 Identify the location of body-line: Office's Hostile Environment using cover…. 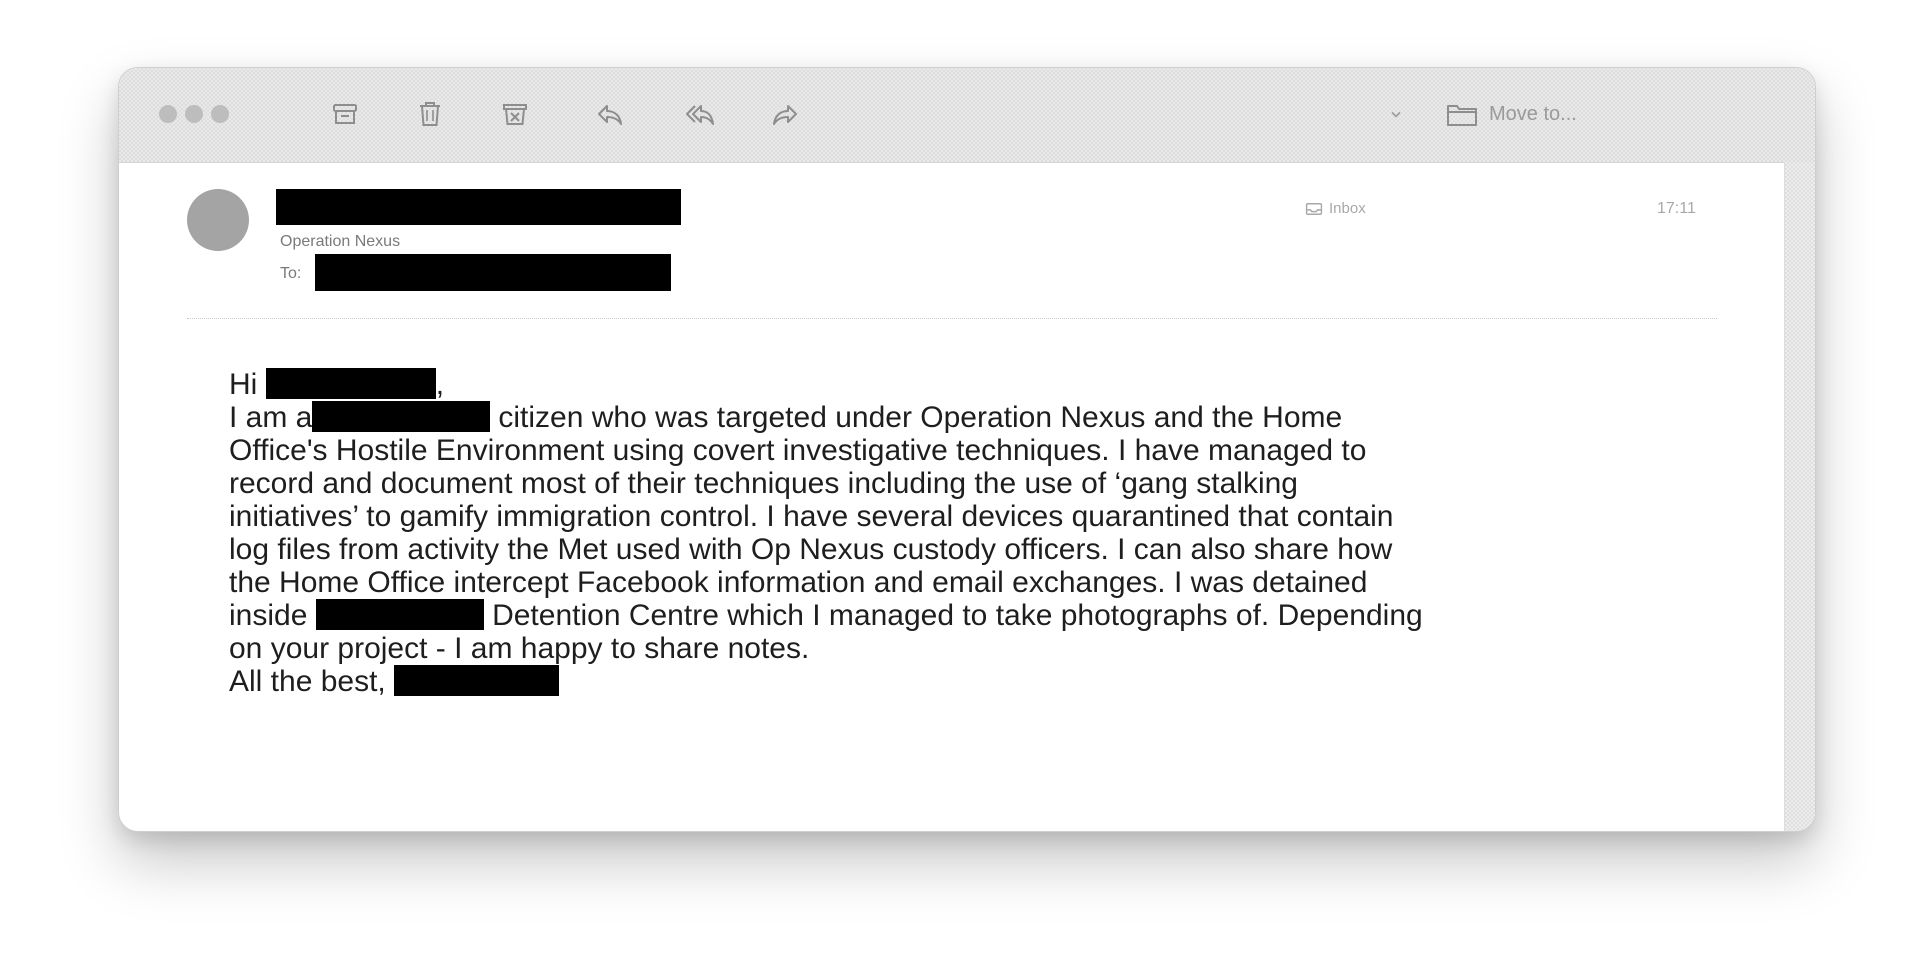
(798, 450).